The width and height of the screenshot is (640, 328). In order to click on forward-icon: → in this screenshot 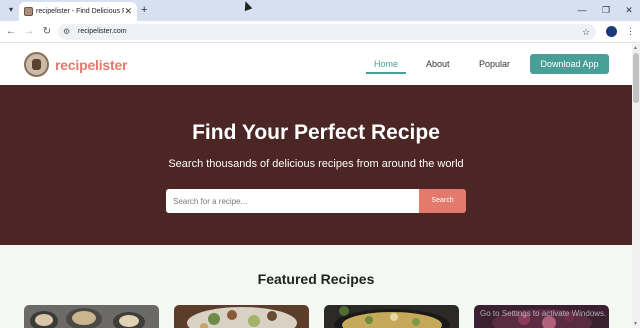, I will do `click(29, 32)`.